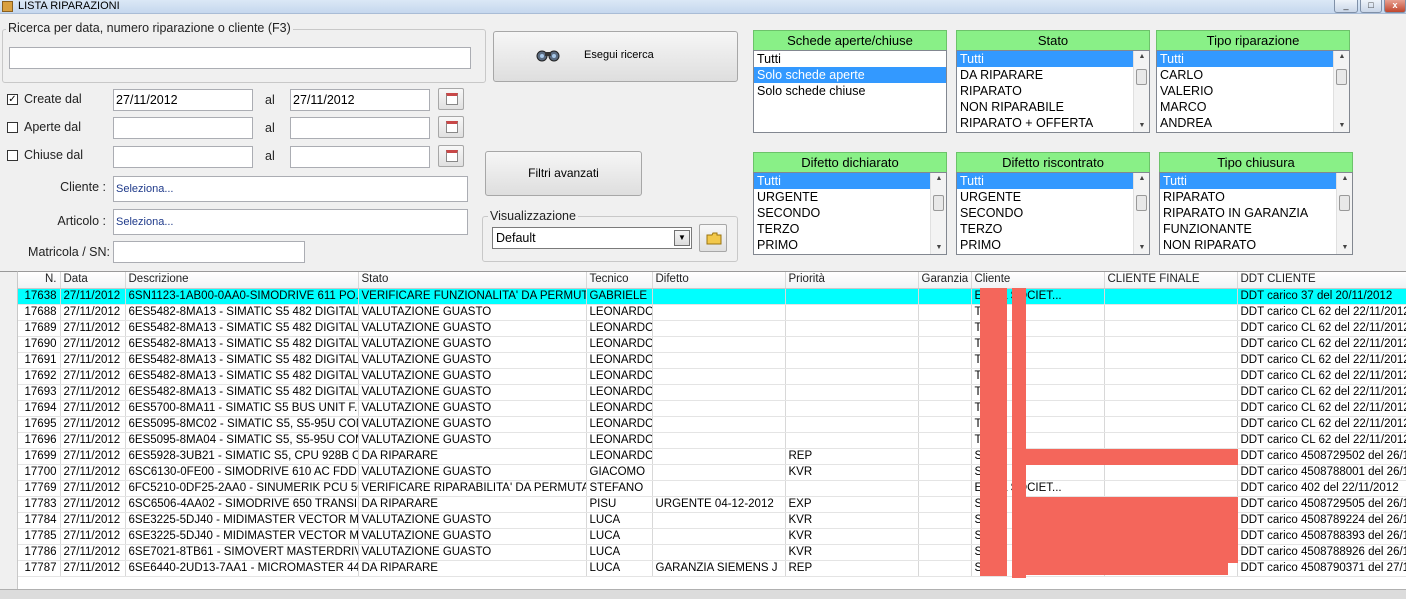 Image resolution: width=1406 pixels, height=599 pixels. I want to click on column-header: Descrizione, so click(242, 280).